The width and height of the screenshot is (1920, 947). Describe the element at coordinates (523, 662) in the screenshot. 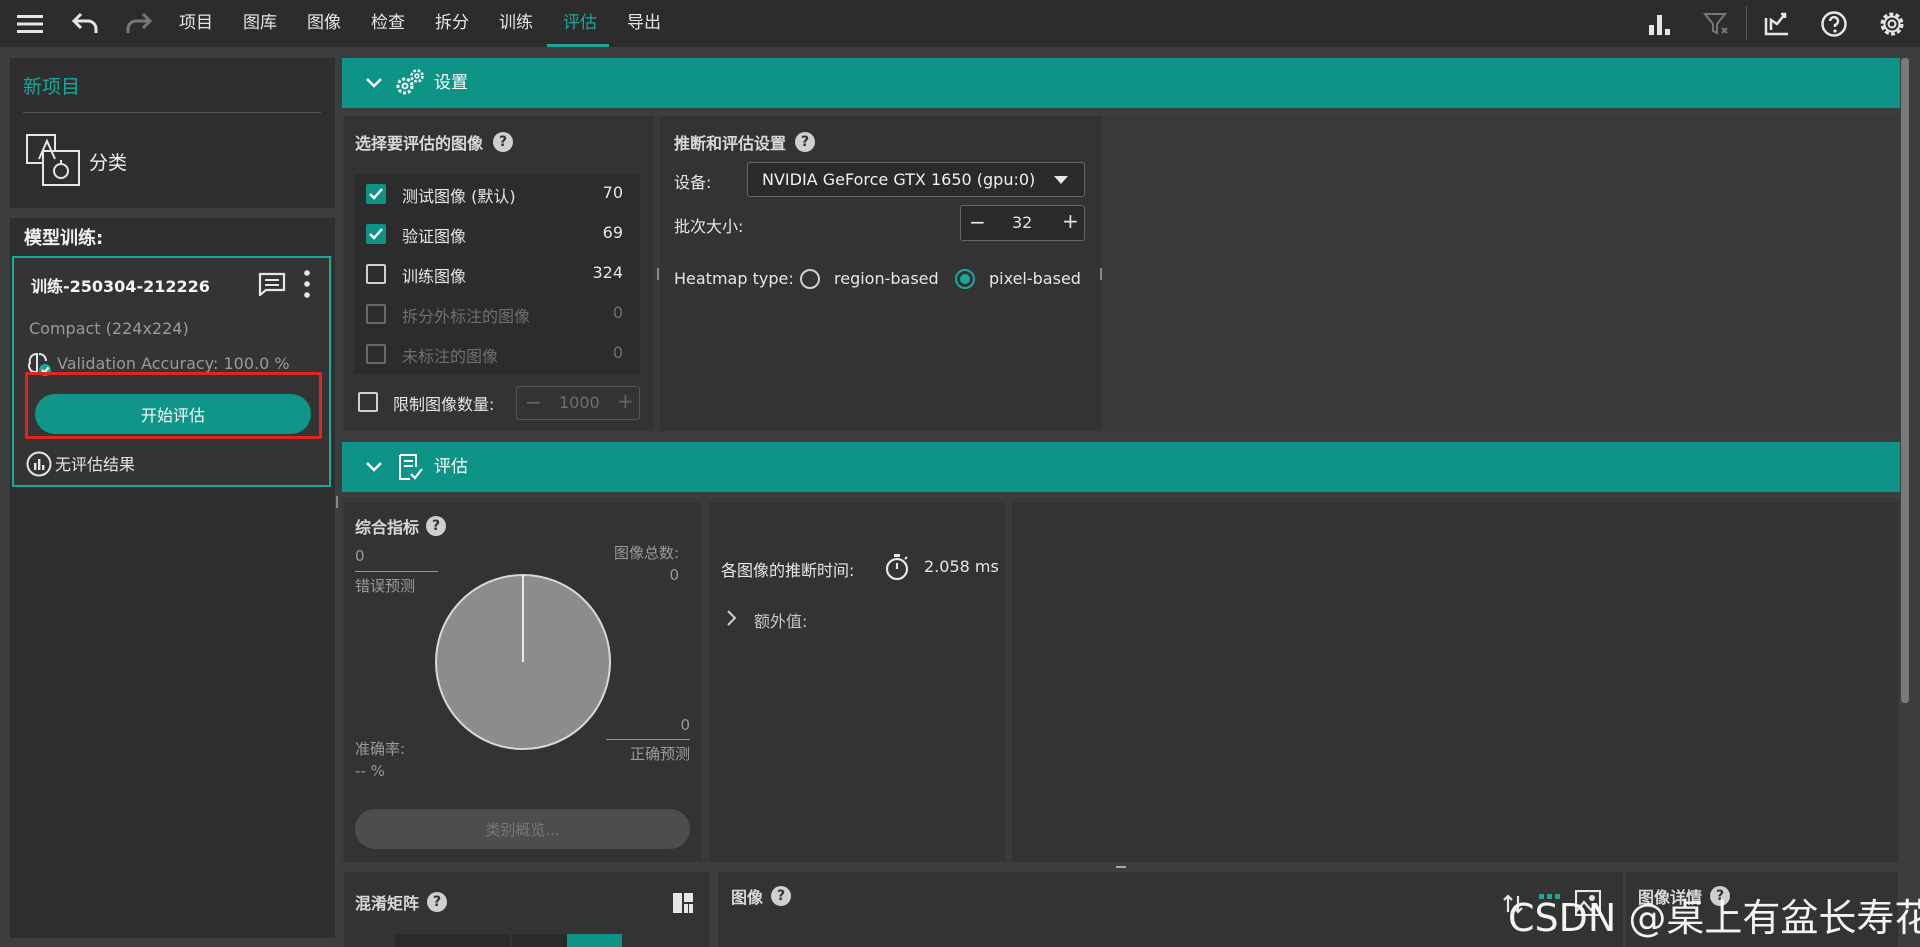

I see `accuracy-pie-chart` at that location.